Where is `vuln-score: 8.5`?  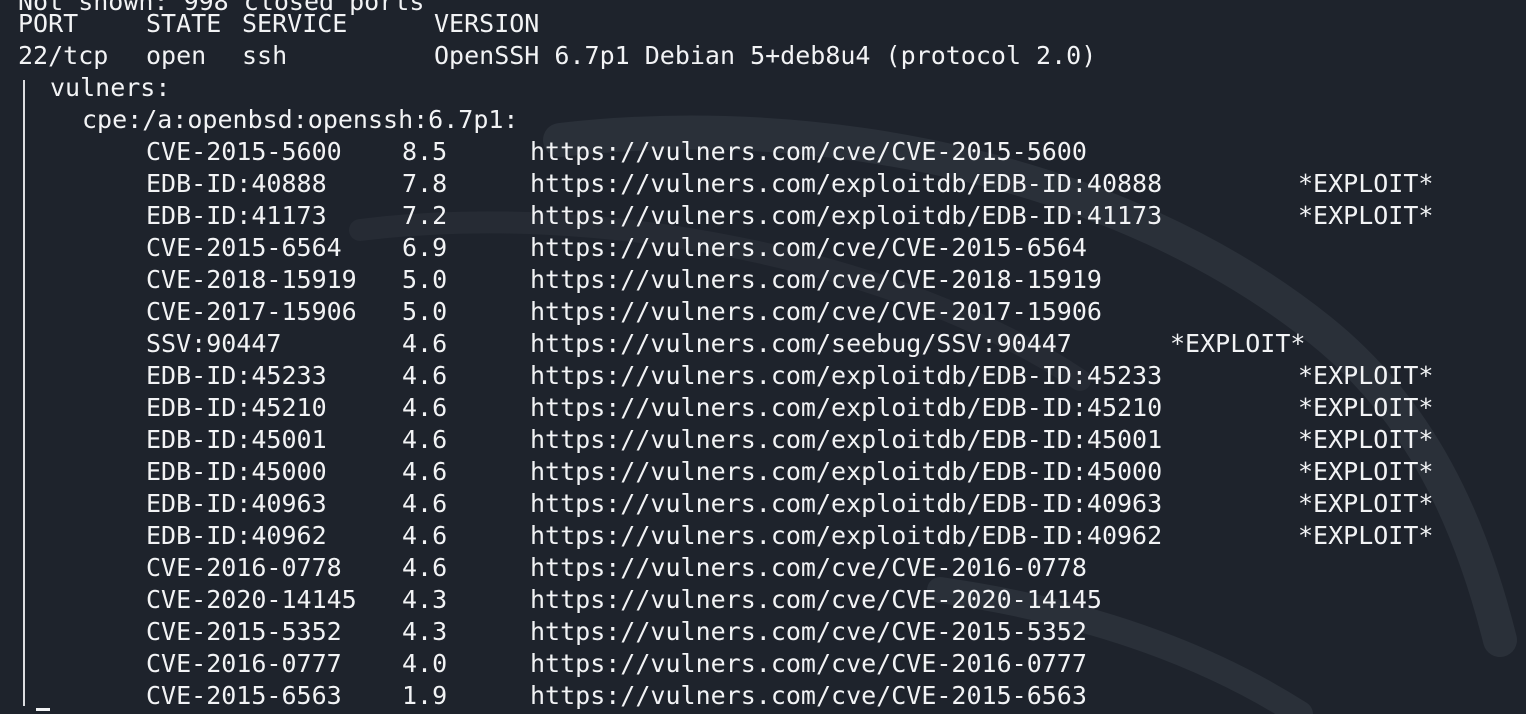
vuln-score: 8.5 is located at coordinates (425, 151).